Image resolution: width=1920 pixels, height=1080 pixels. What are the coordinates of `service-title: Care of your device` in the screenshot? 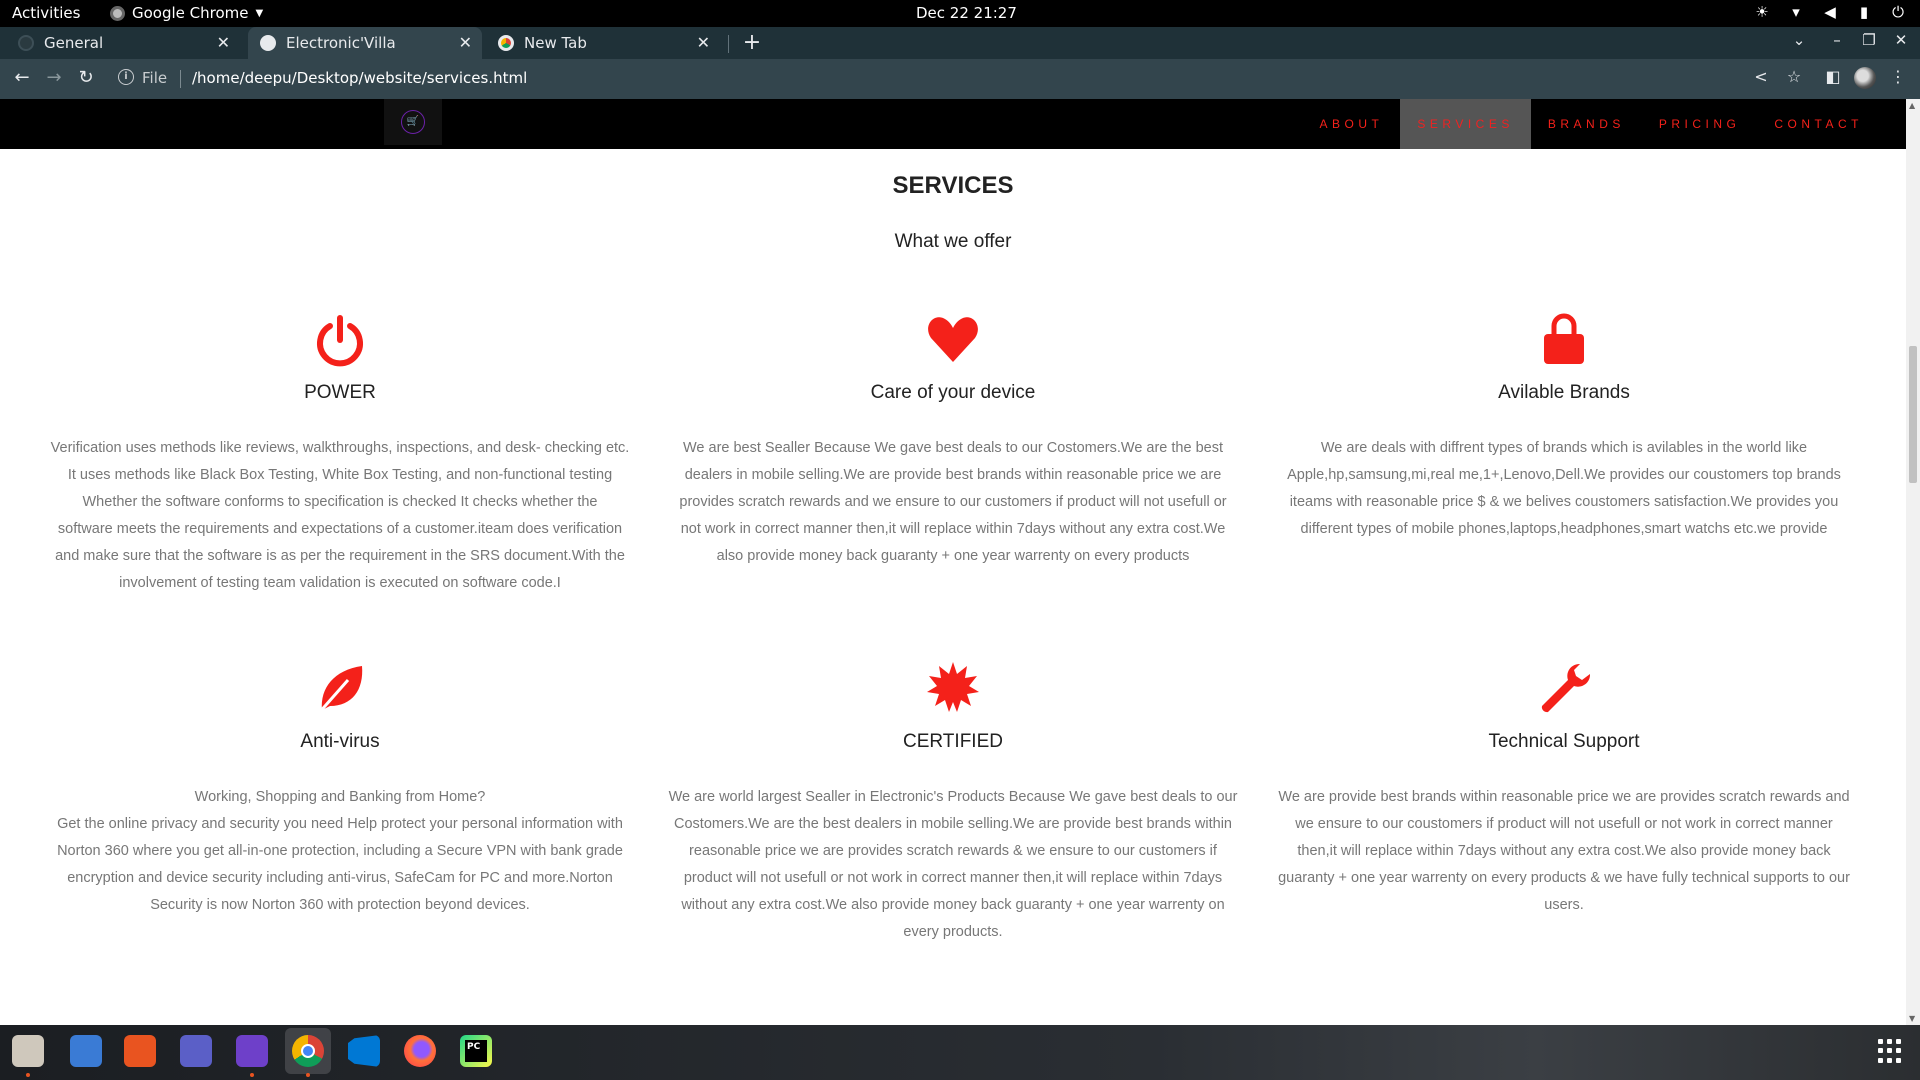 It's located at (953, 392).